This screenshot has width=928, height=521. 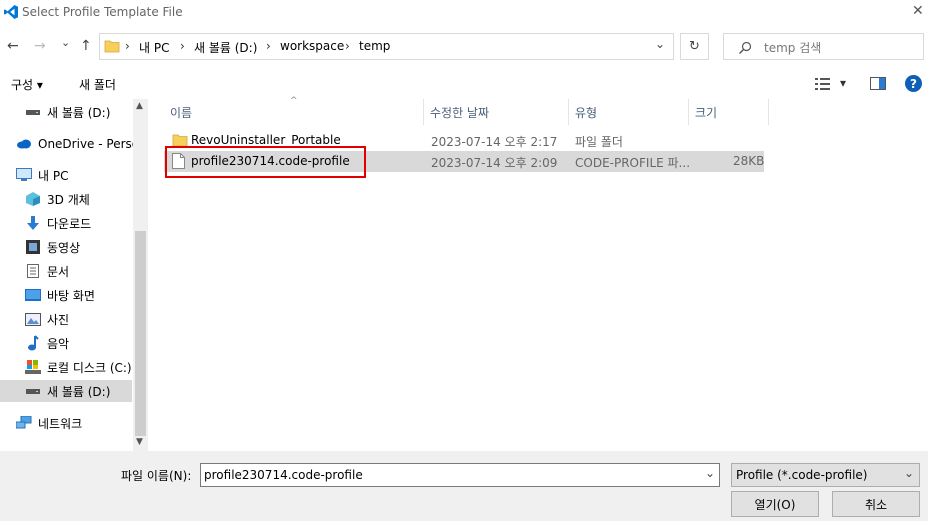 I want to click on sidebar-item-onedrive: OneDrive - Person, so click(x=81, y=144).